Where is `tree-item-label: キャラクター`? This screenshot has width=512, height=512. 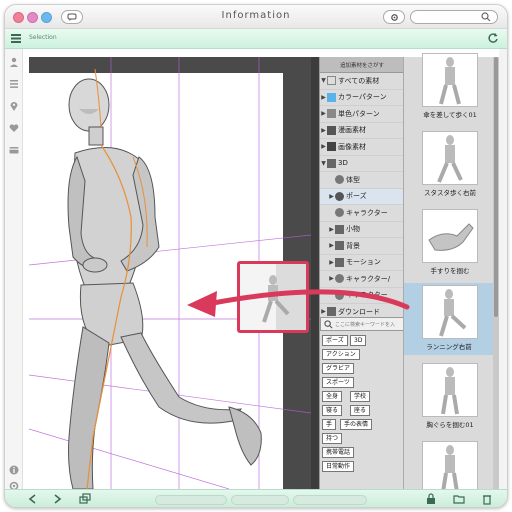
tree-item-label: キャラクター is located at coordinates (367, 212).